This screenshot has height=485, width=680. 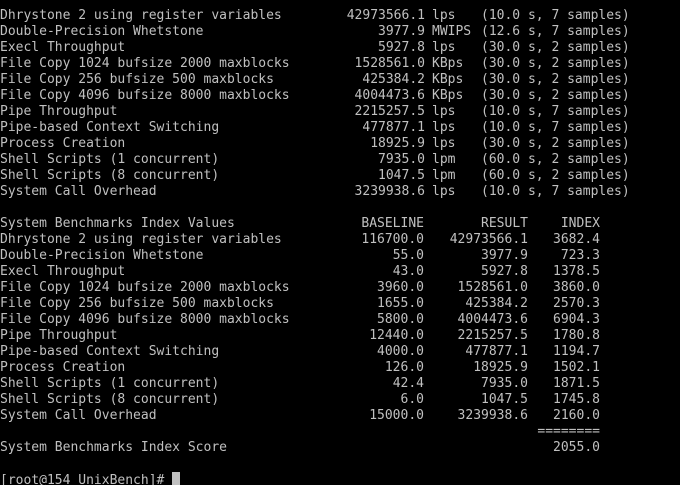 I want to click on baseline-value: 6.0, so click(x=412, y=399).